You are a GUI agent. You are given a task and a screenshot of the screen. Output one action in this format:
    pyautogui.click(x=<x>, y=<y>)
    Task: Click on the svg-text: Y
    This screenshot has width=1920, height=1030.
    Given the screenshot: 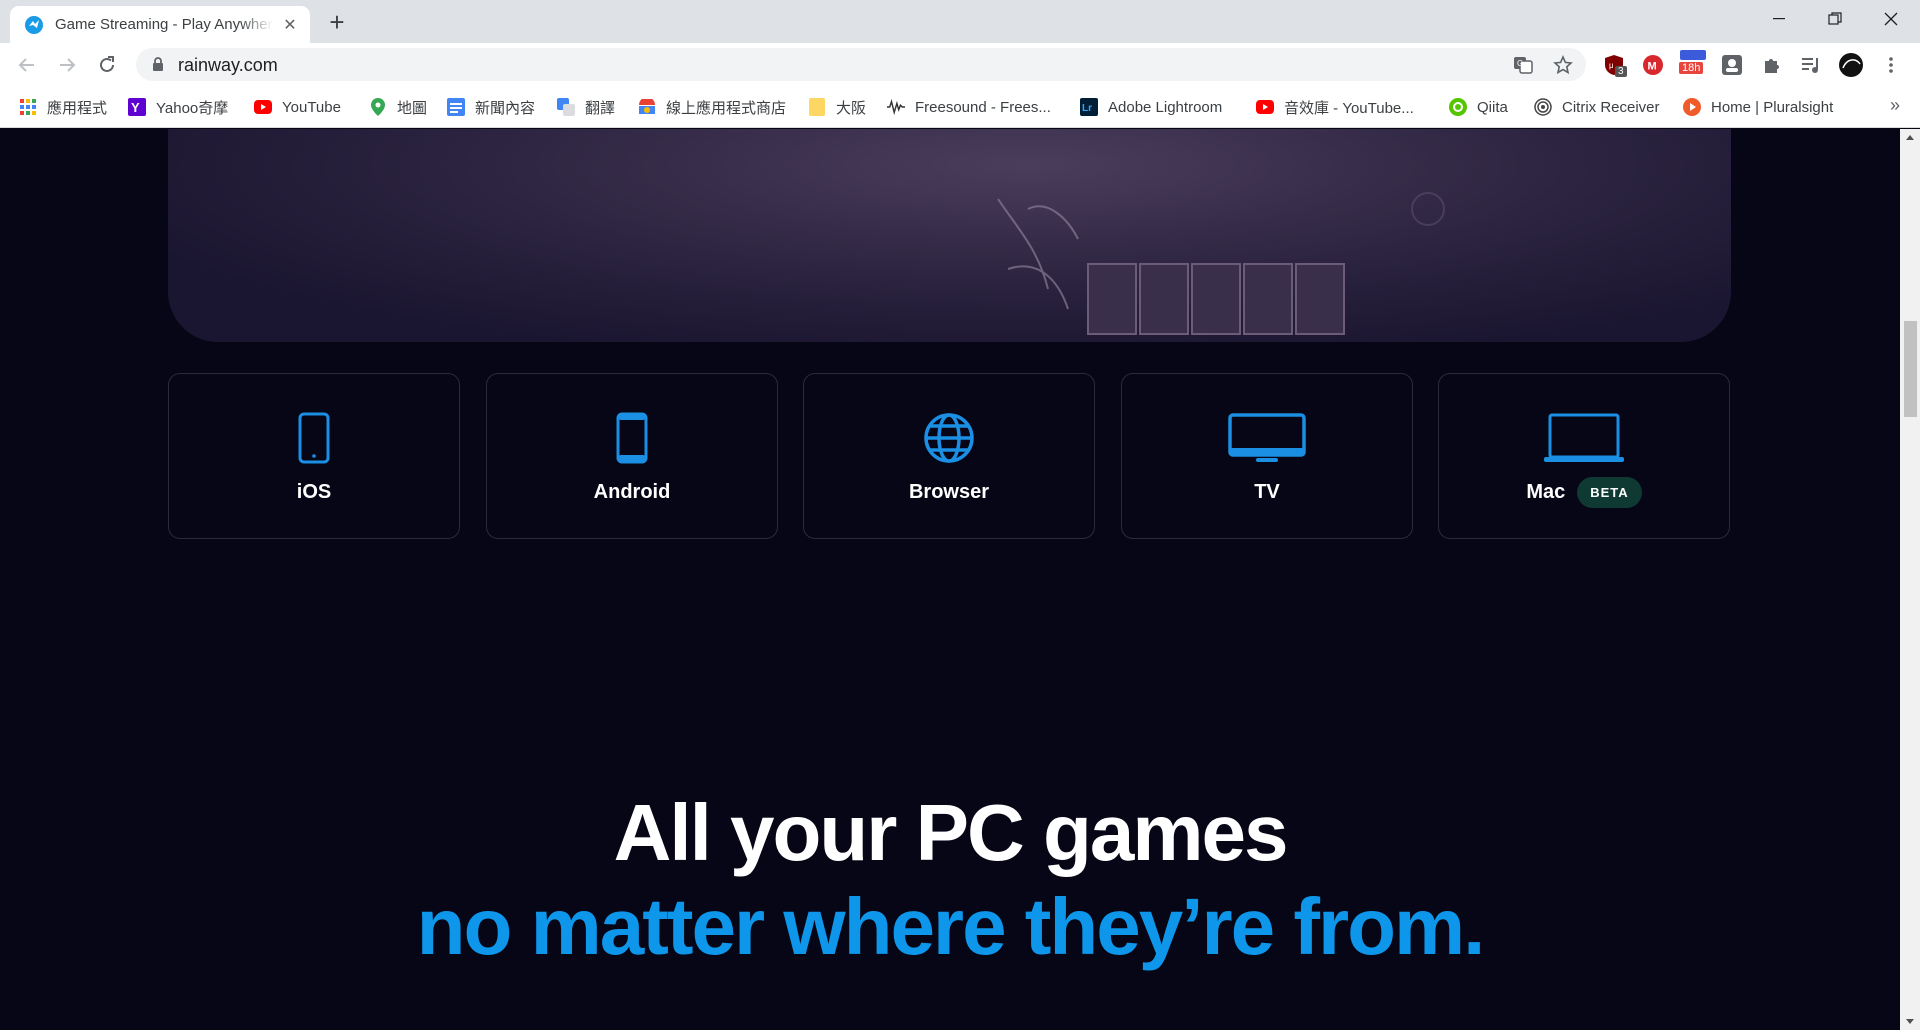 What is the action you would take?
    pyautogui.click(x=135, y=107)
    